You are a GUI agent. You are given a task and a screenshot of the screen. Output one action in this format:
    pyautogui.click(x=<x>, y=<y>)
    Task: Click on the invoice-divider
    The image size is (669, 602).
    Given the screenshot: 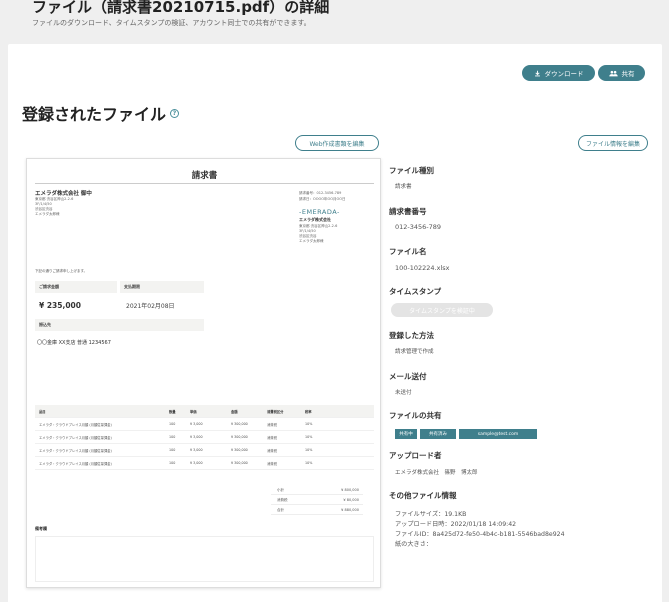 What is the action you would take?
    pyautogui.click(x=204, y=183)
    